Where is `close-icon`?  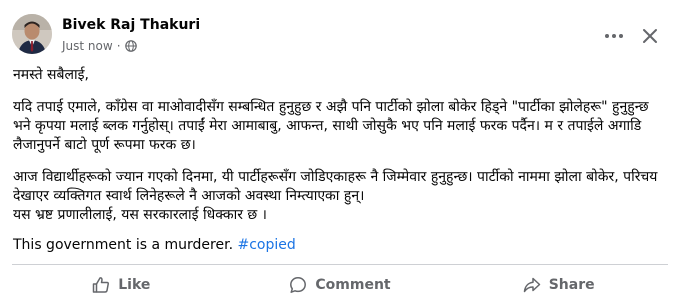
close-icon is located at coordinates (650, 36).